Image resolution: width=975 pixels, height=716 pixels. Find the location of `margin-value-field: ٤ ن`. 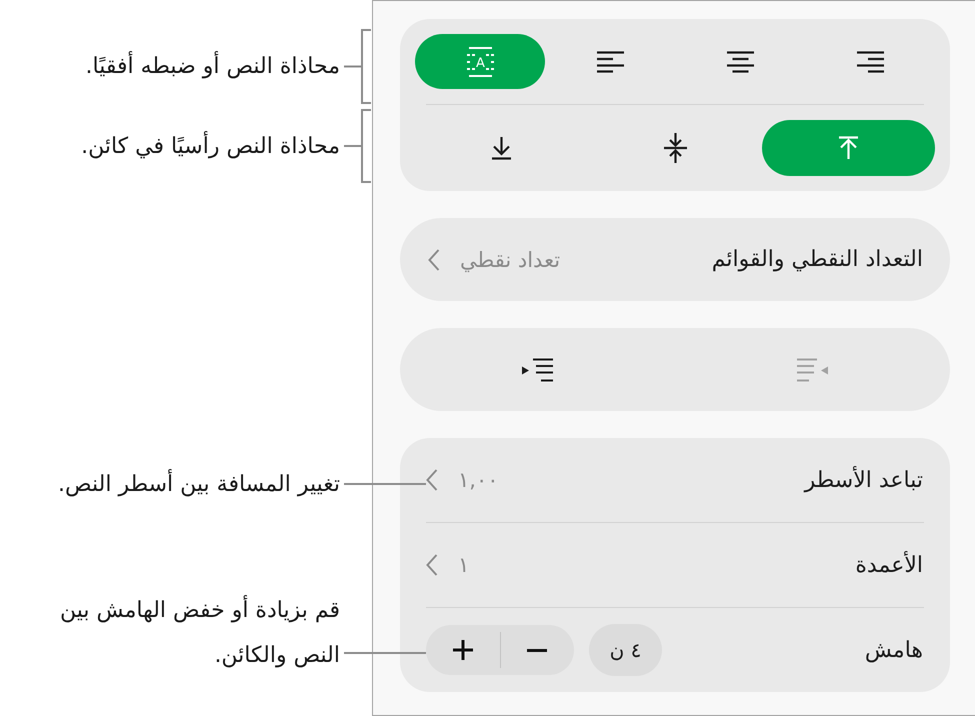

margin-value-field: ٤ ن is located at coordinates (625, 650).